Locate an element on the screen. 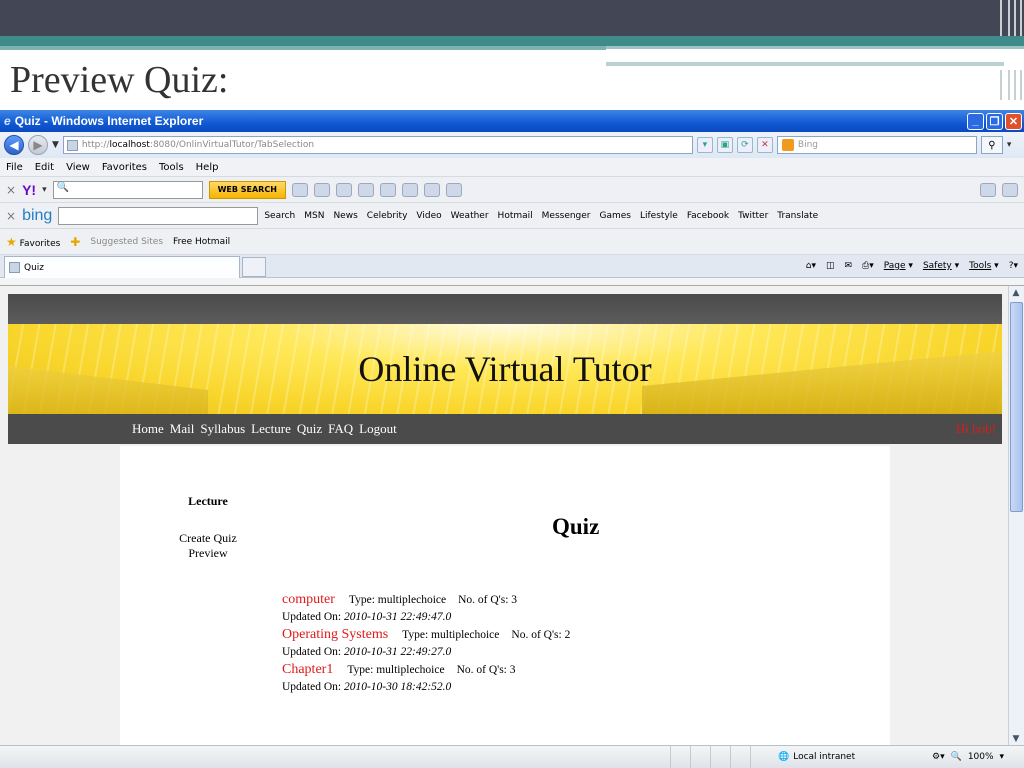 The width and height of the screenshot is (1024, 768). search-input: Bing is located at coordinates (876, 145).